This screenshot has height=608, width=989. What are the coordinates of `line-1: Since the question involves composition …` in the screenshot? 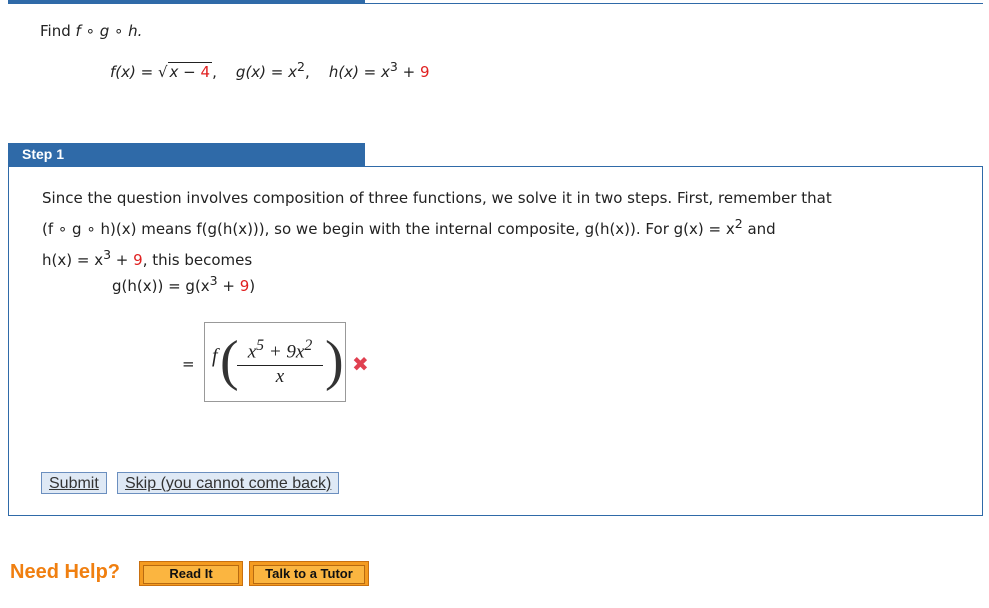 It's located at (437, 198).